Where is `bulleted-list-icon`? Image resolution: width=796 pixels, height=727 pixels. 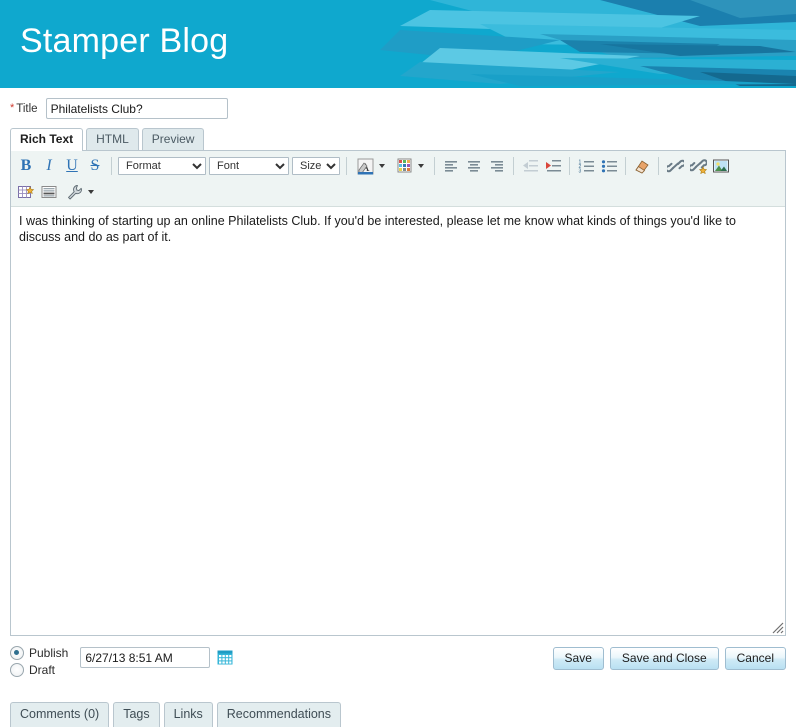 bulleted-list-icon is located at coordinates (609, 166).